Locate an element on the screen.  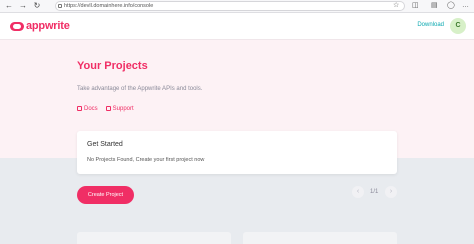
book-icon is located at coordinates (79, 108).